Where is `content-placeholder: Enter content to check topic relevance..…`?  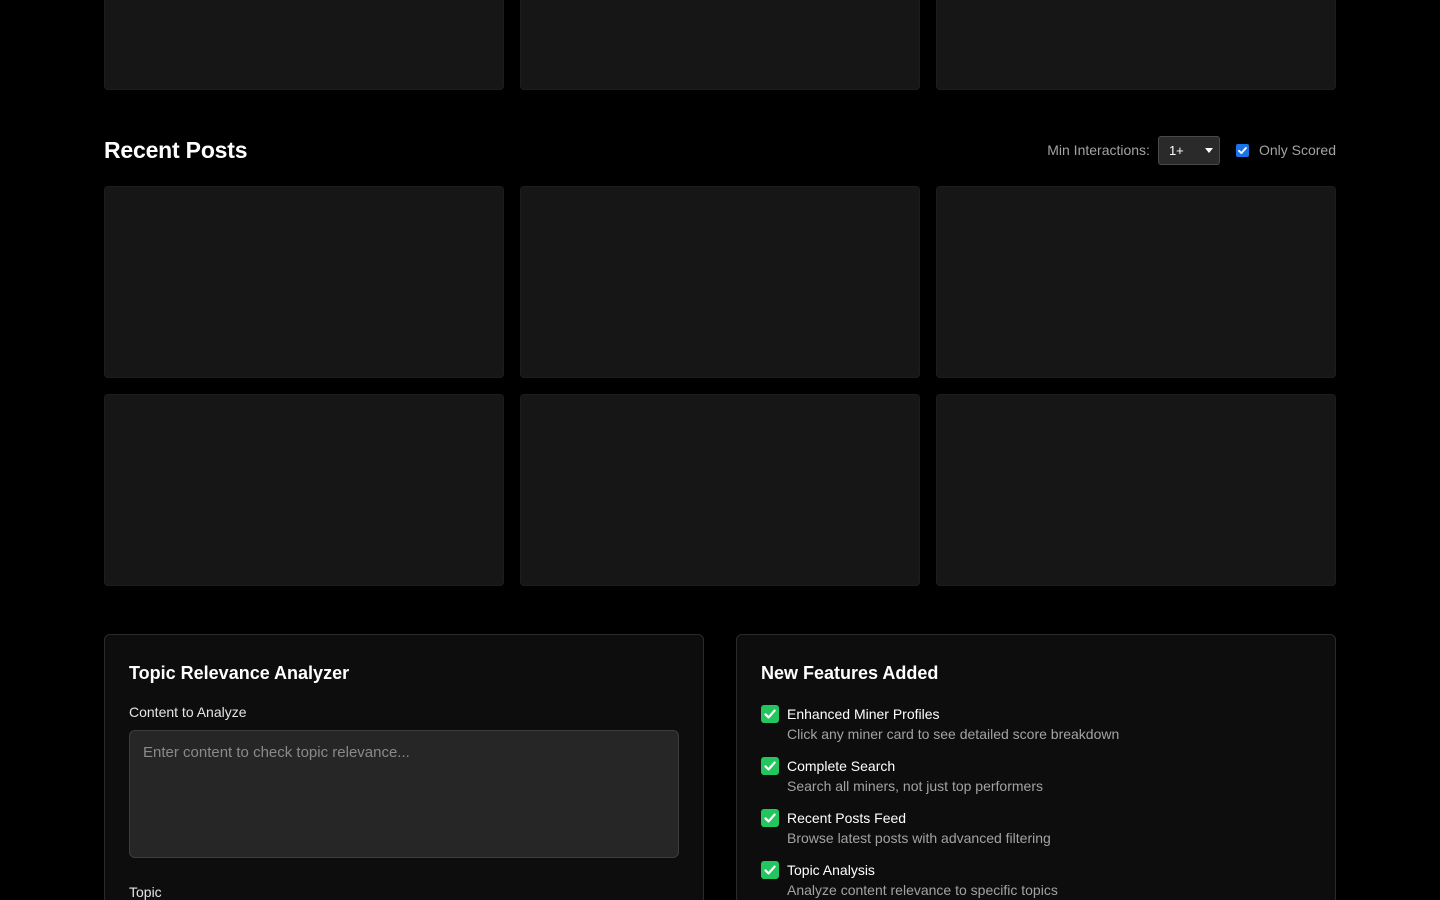 content-placeholder: Enter content to check topic relevance..… is located at coordinates (276, 752).